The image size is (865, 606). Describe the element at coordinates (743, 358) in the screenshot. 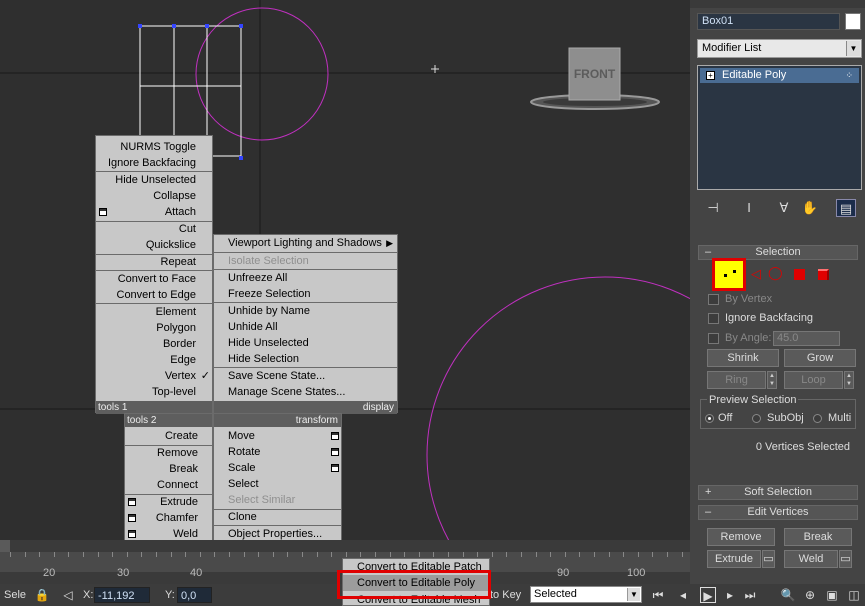

I see `shrink-button: Shrink` at that location.